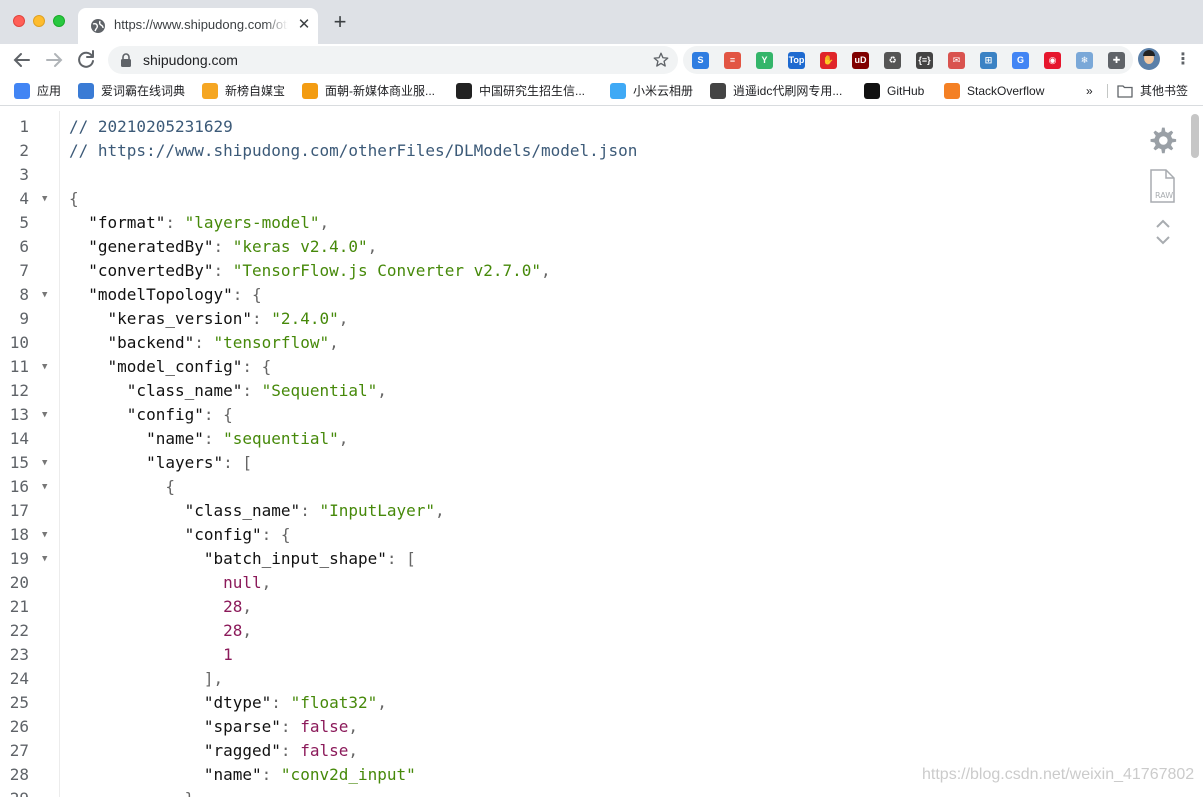 This screenshot has width=1203, height=797. Describe the element at coordinates (590, 703) in the screenshot. I see `code-line: 25 "dtype": "float32",` at that location.